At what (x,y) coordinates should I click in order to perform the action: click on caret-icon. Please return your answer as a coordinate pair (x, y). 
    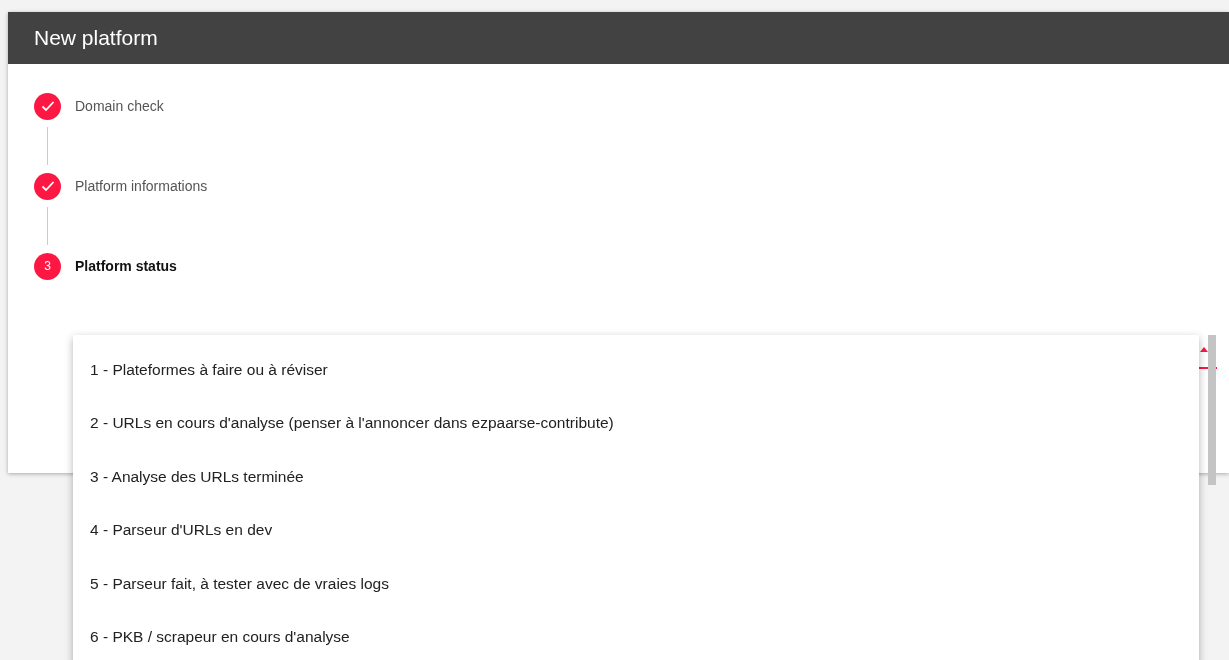
    Looking at the image, I should click on (1204, 349).